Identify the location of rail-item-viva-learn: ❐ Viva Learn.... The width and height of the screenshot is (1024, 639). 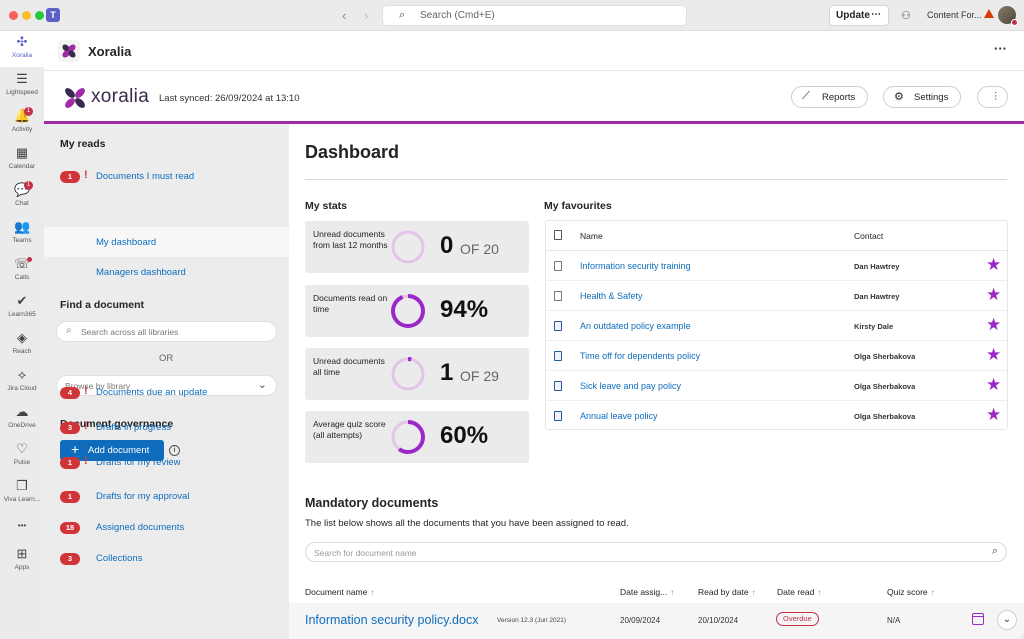
(22, 493).